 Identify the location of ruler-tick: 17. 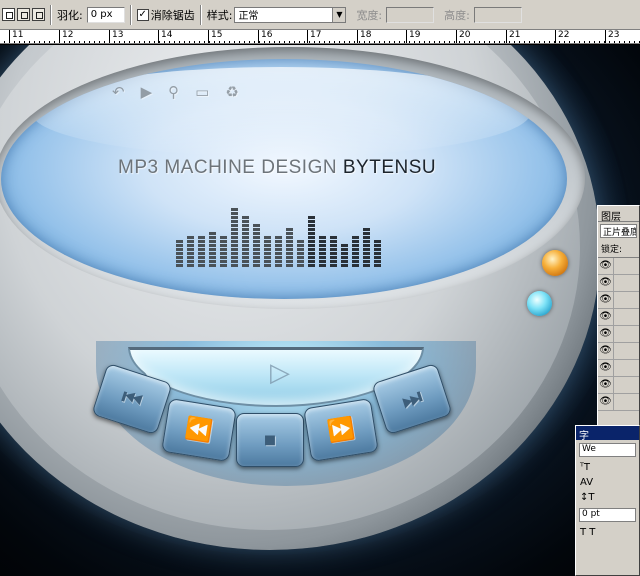
(314, 36).